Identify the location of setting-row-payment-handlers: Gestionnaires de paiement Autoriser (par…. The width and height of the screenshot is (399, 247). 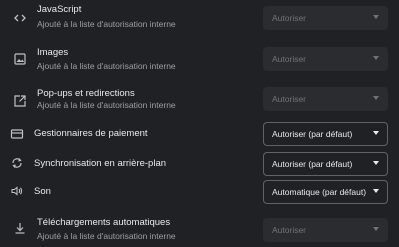
(199, 135).